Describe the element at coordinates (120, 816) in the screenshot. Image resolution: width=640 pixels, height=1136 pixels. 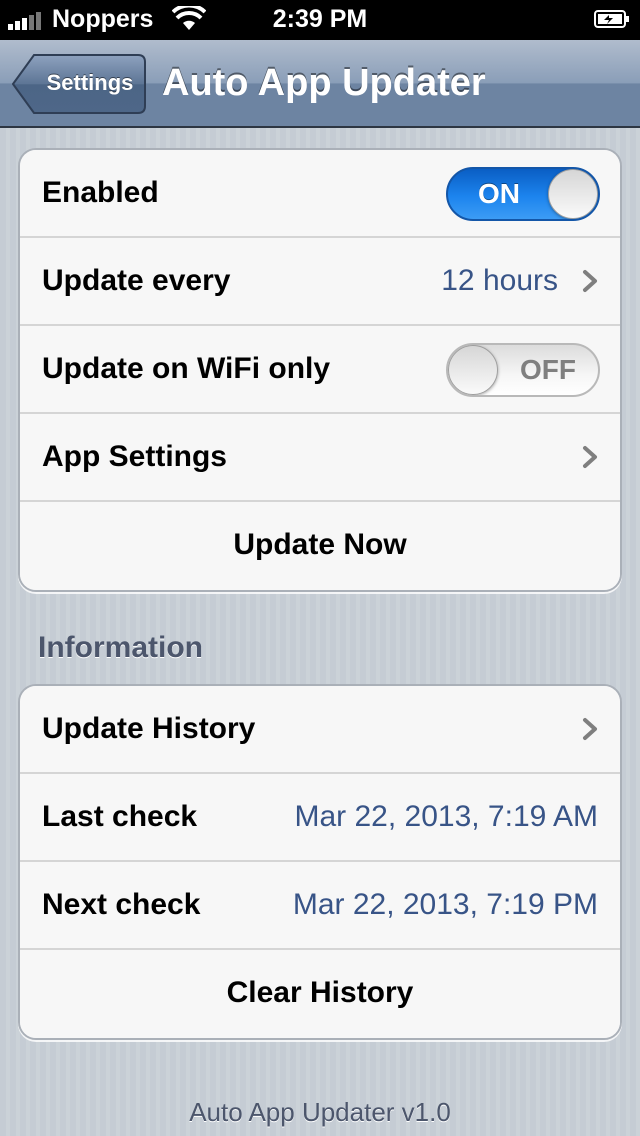
I see `last-check-label: Last check` at that location.